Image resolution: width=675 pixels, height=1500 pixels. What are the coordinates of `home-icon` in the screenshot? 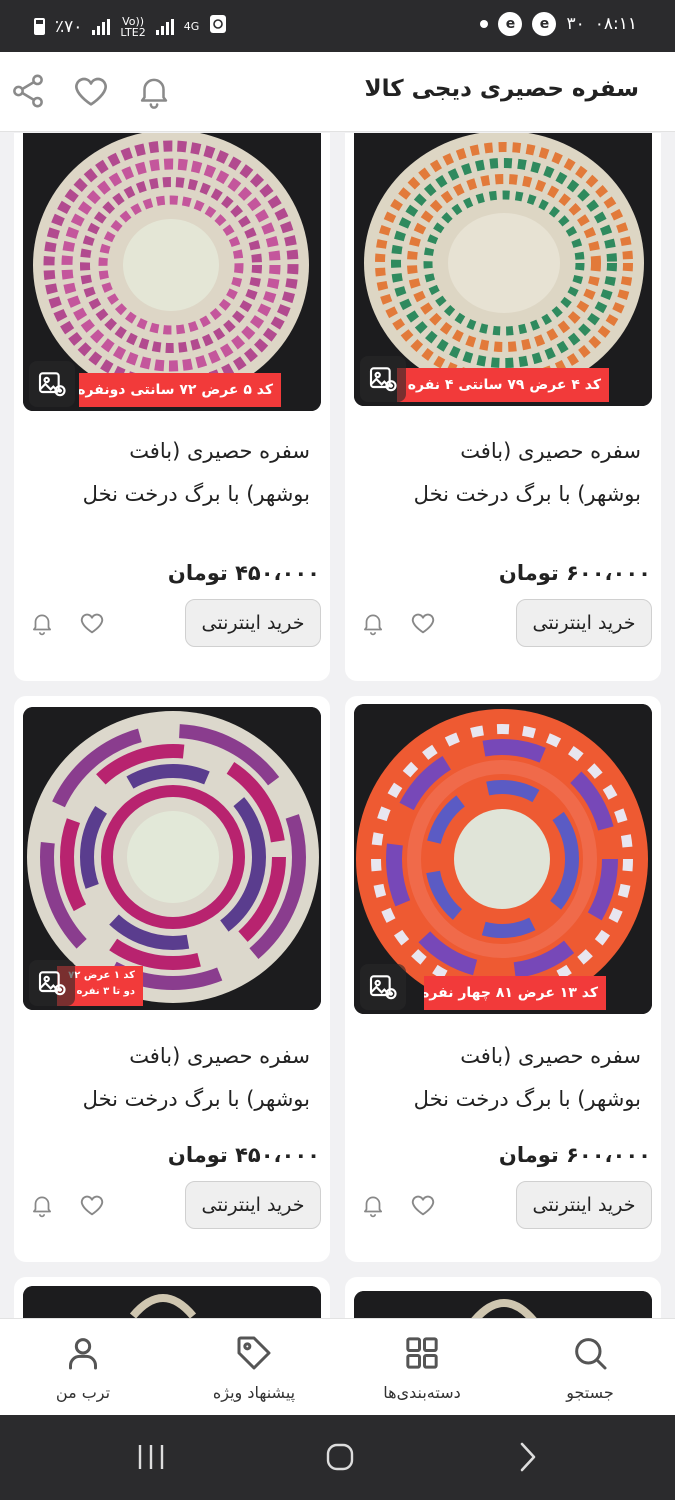 It's located at (340, 1457).